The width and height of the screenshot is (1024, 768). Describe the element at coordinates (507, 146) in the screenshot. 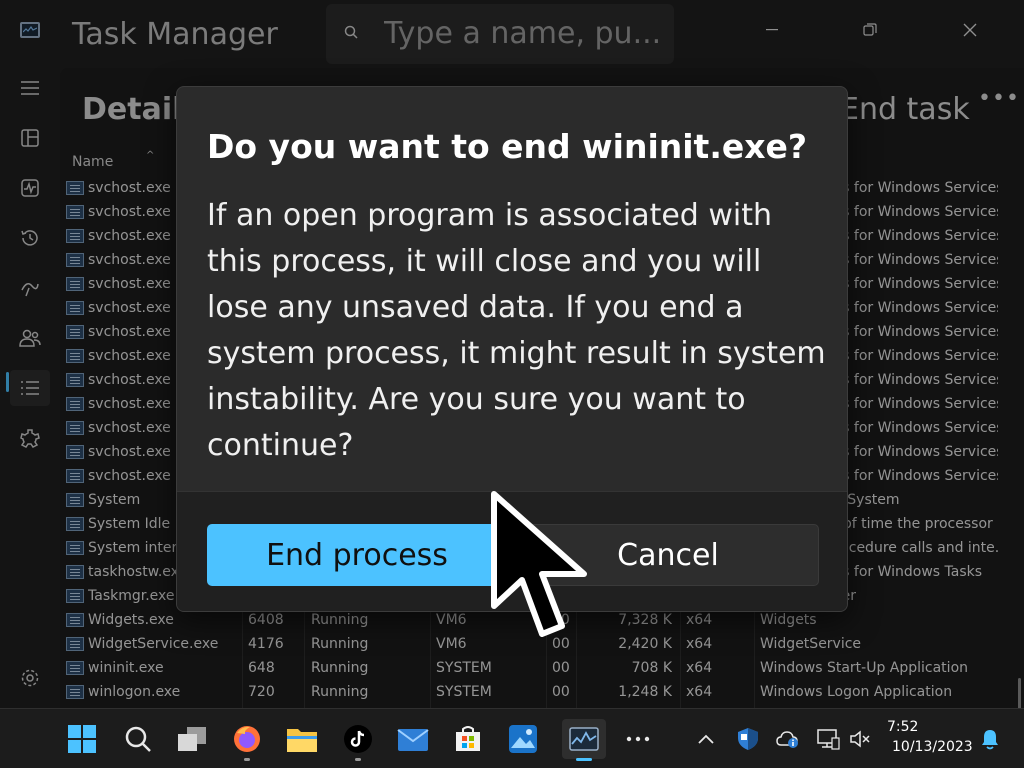

I see `dialog-title: Do you want to end wininit.exe?` at that location.